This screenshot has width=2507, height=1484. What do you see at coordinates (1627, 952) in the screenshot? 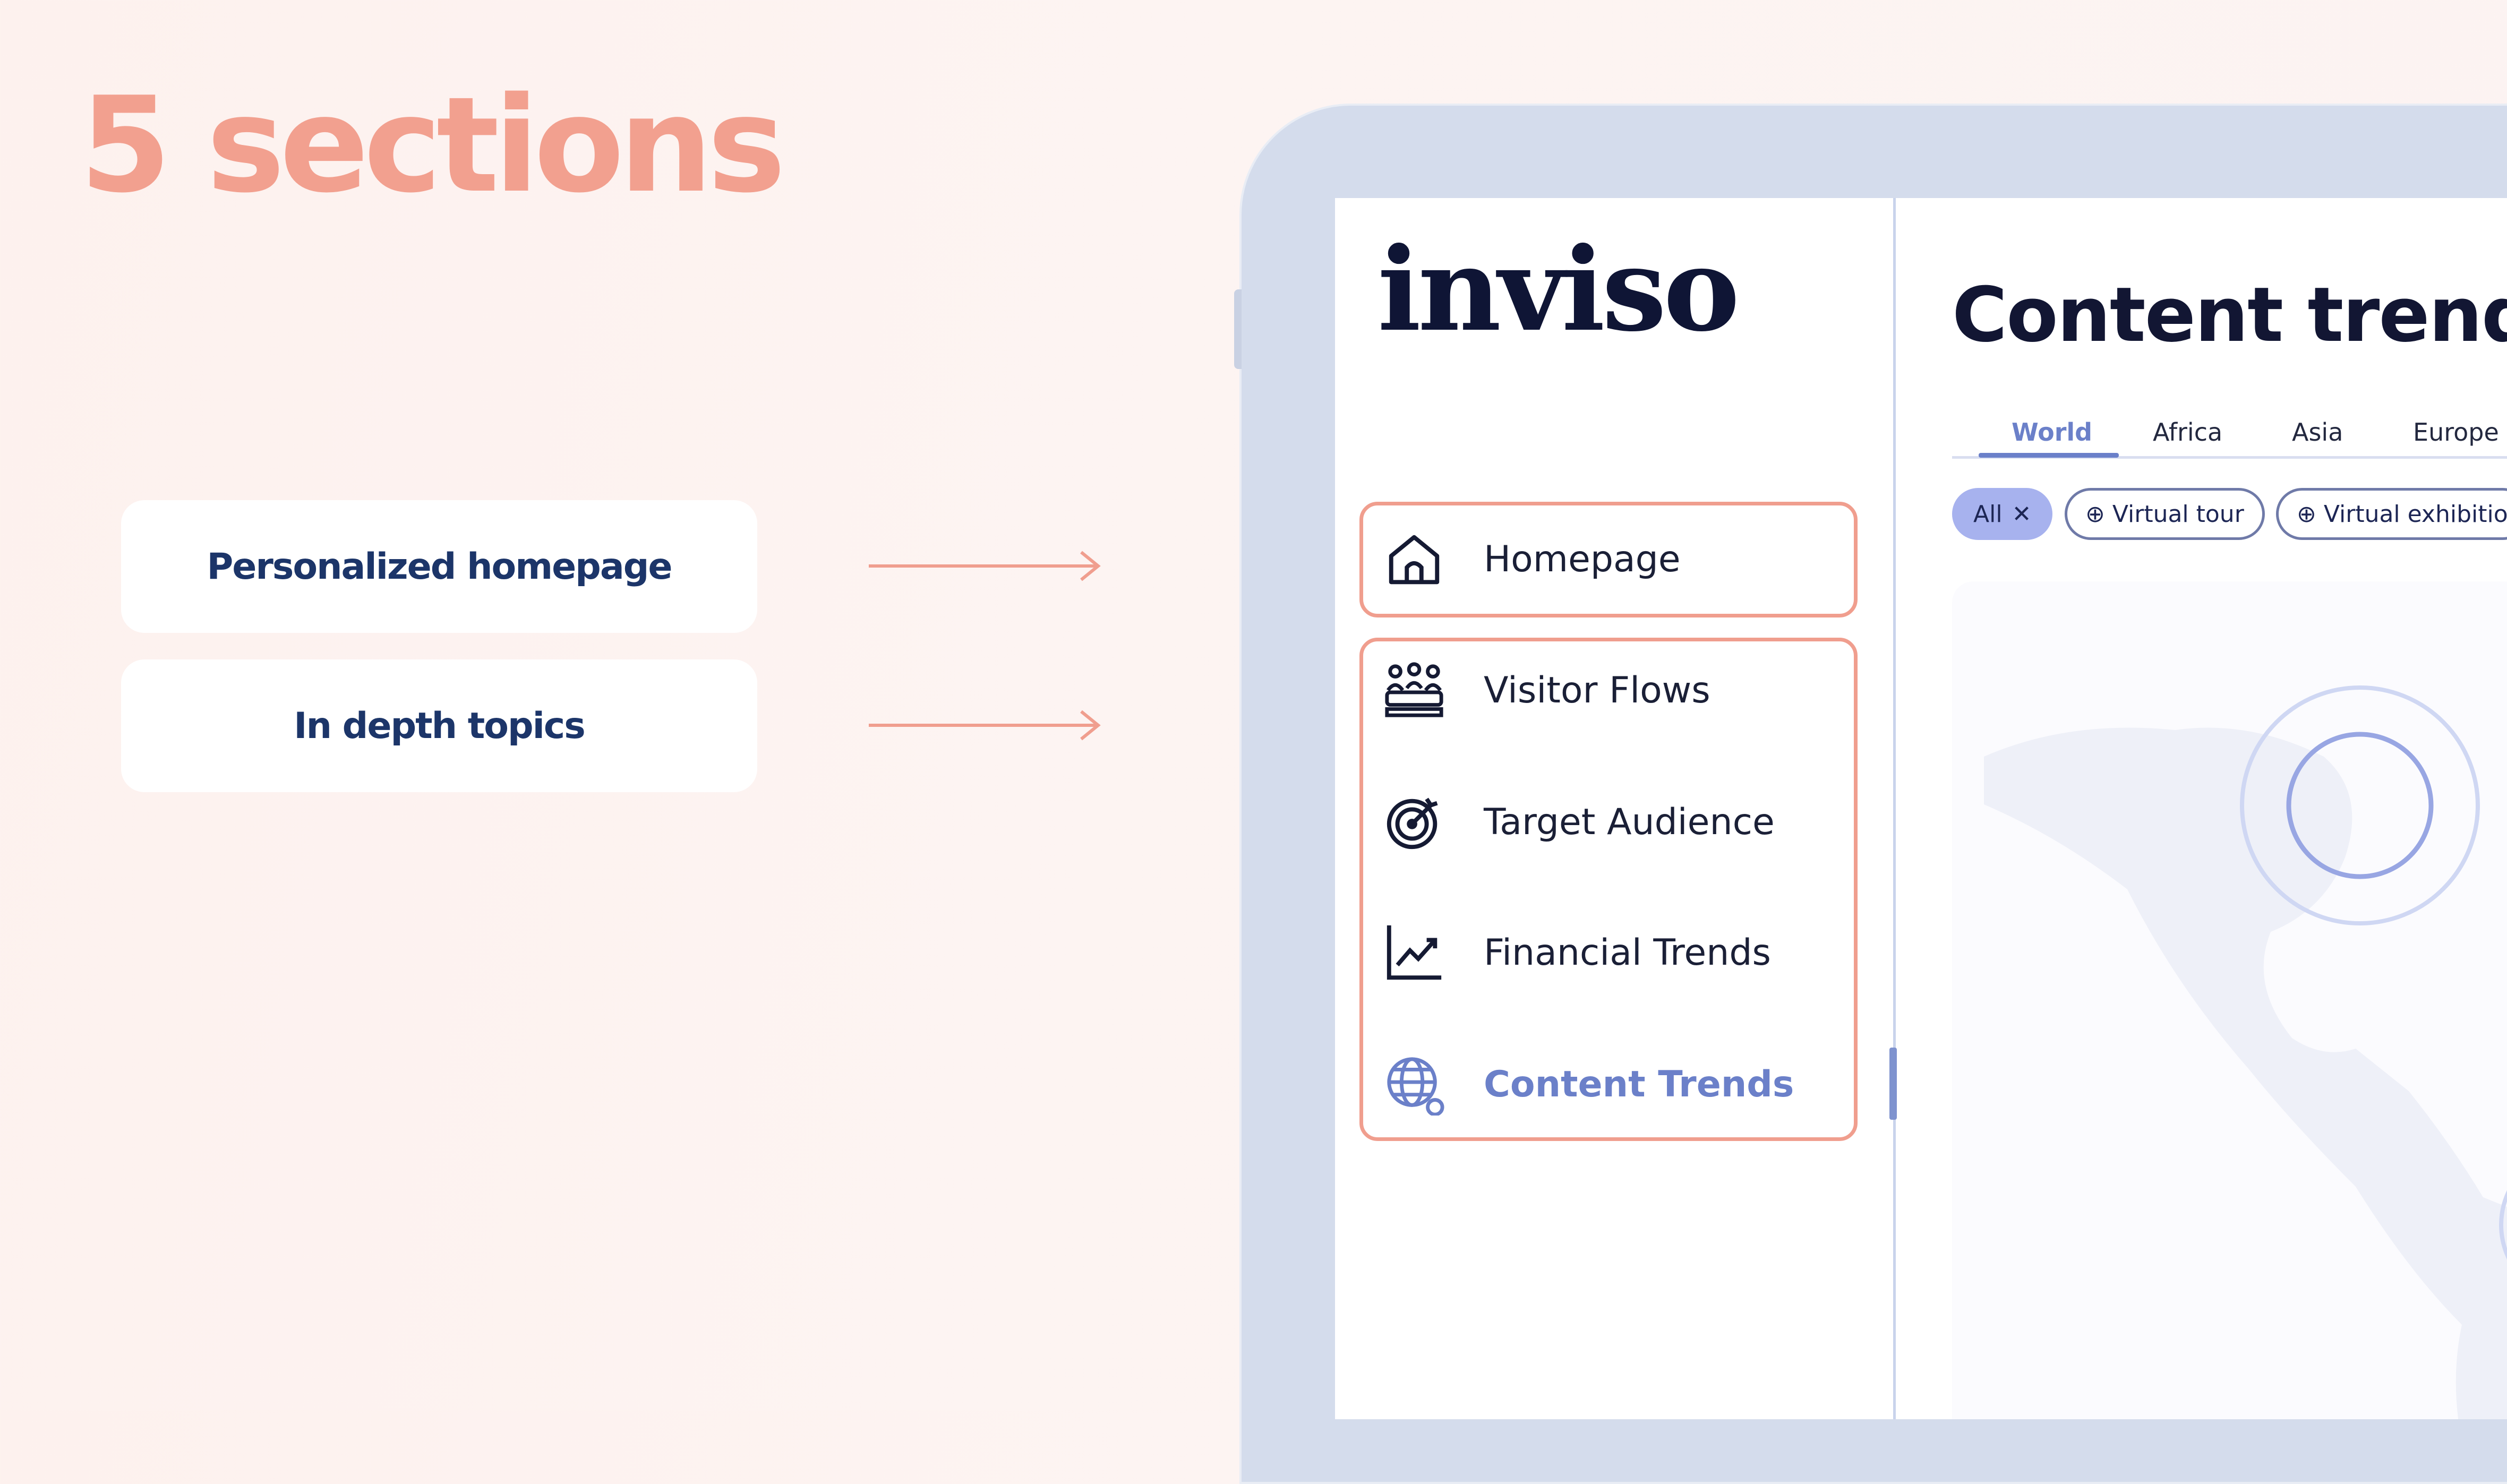
I see `sidebar-item-label: Financial Trends` at bounding box center [1627, 952].